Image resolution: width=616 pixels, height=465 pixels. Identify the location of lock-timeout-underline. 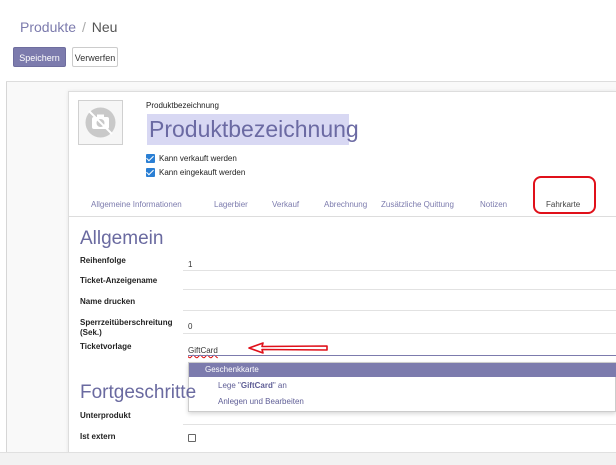
(399, 333).